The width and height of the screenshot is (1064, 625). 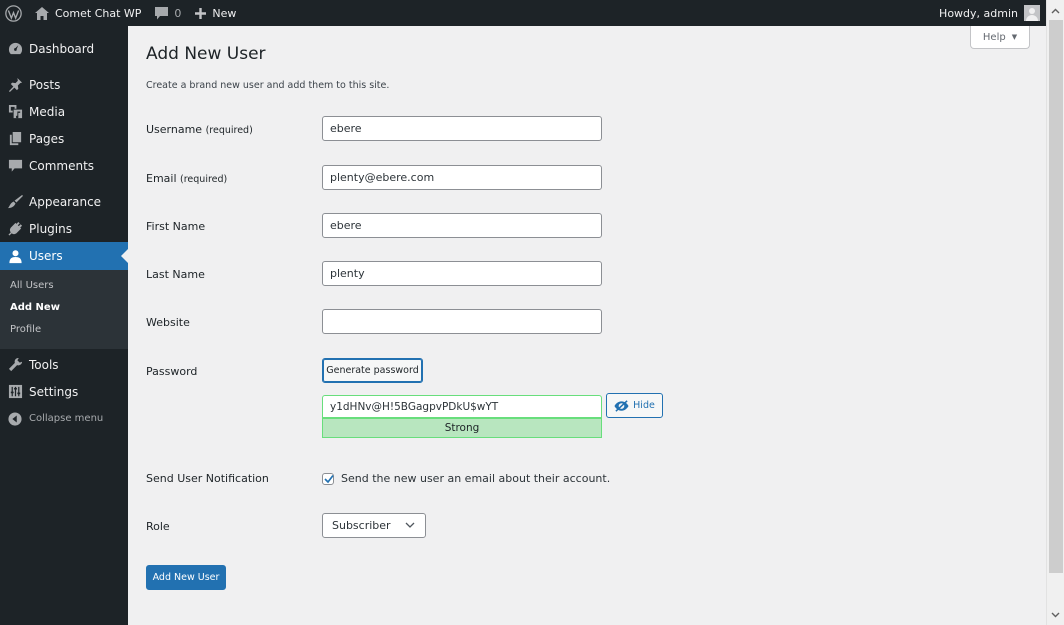 I want to click on checkmark-icon, so click(x=329, y=479).